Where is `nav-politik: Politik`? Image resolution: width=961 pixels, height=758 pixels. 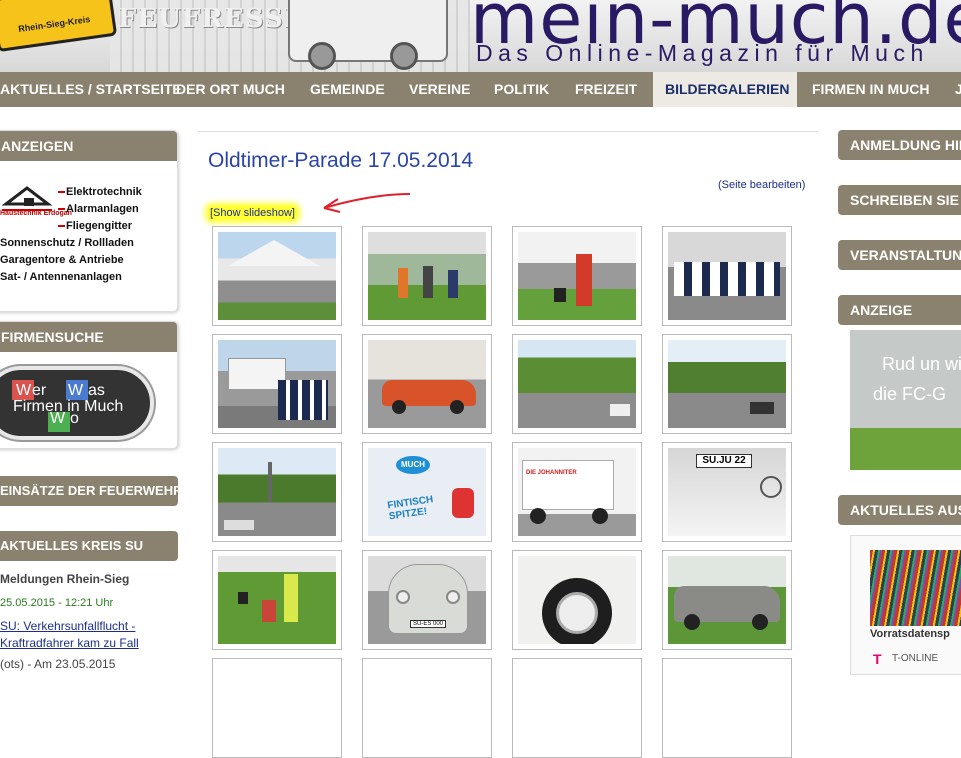 nav-politik: Politik is located at coordinates (521, 89).